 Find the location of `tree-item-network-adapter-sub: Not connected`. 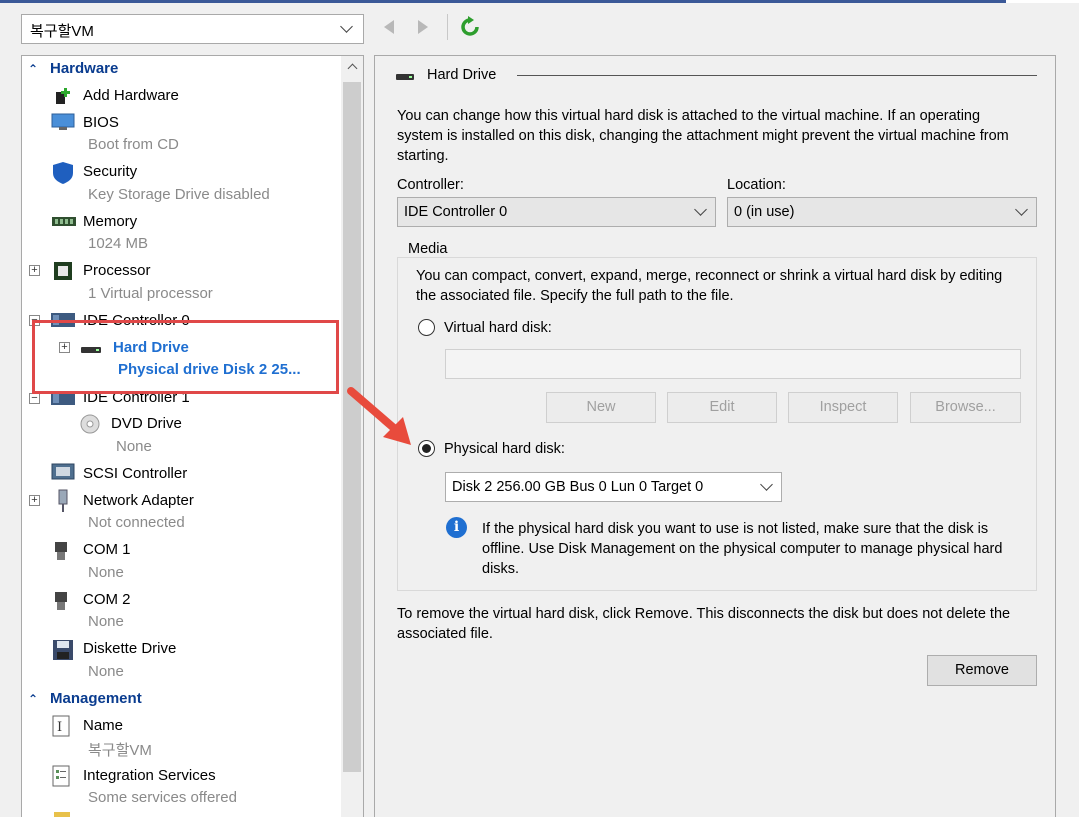

tree-item-network-adapter-sub: Not connected is located at coordinates (136, 522).